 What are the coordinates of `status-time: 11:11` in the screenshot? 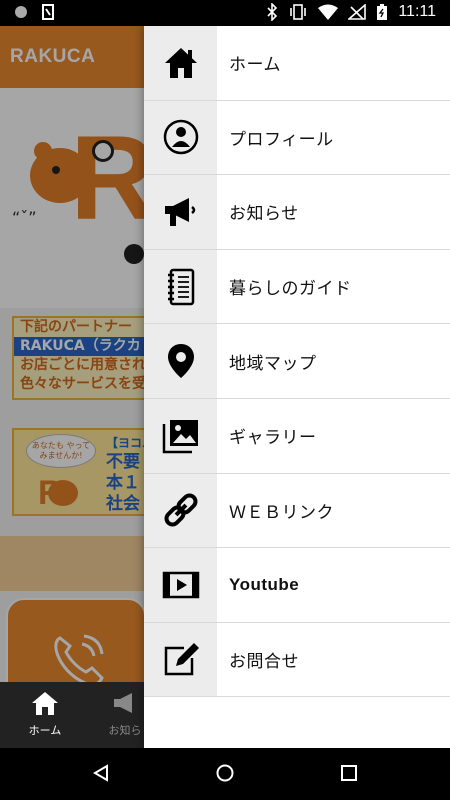 It's located at (417, 11).